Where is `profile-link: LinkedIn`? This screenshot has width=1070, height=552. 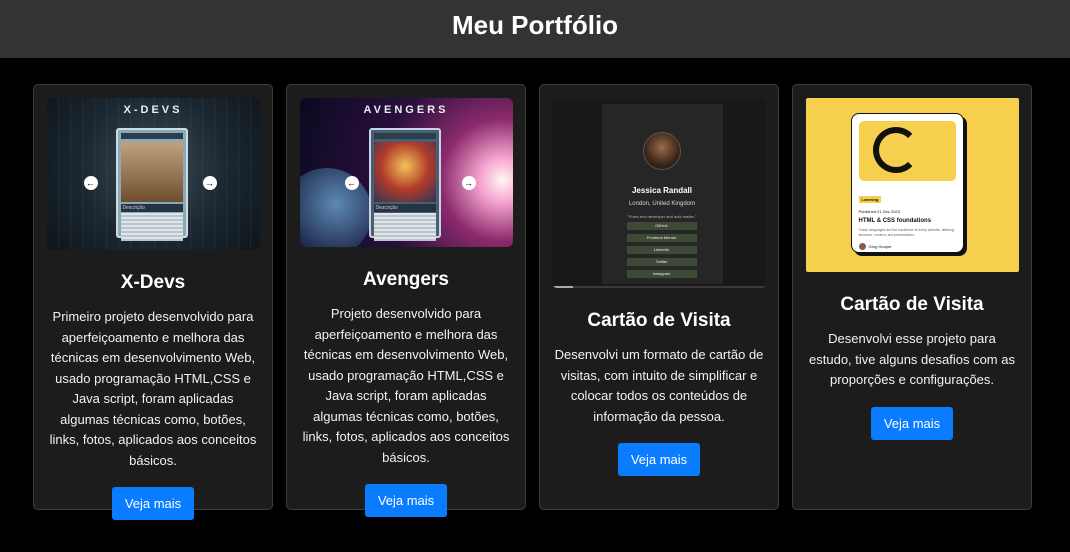 profile-link: LinkedIn is located at coordinates (661, 250).